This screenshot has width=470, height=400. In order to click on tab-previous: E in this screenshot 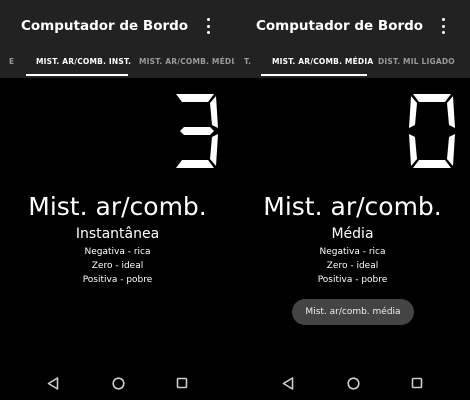, I will do `click(11, 61)`.